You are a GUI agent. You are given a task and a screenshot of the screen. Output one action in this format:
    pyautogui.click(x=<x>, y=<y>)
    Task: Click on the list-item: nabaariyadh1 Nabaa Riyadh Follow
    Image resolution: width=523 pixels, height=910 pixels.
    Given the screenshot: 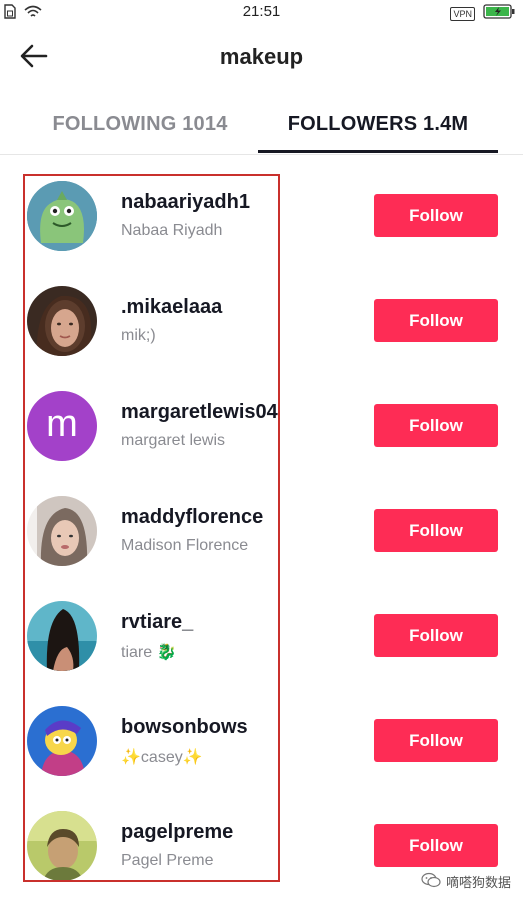 What is the action you would take?
    pyautogui.click(x=261, y=227)
    